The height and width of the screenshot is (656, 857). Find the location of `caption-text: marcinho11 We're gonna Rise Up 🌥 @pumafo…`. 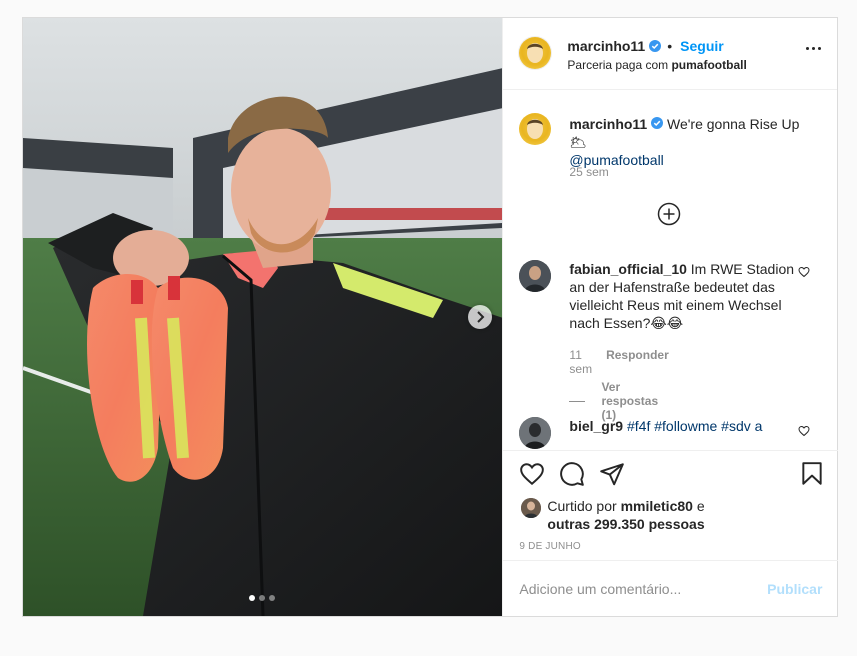

caption-text: marcinho11 We're gonna Rise Up 🌥 @pumafo… is located at coordinates (694, 142).